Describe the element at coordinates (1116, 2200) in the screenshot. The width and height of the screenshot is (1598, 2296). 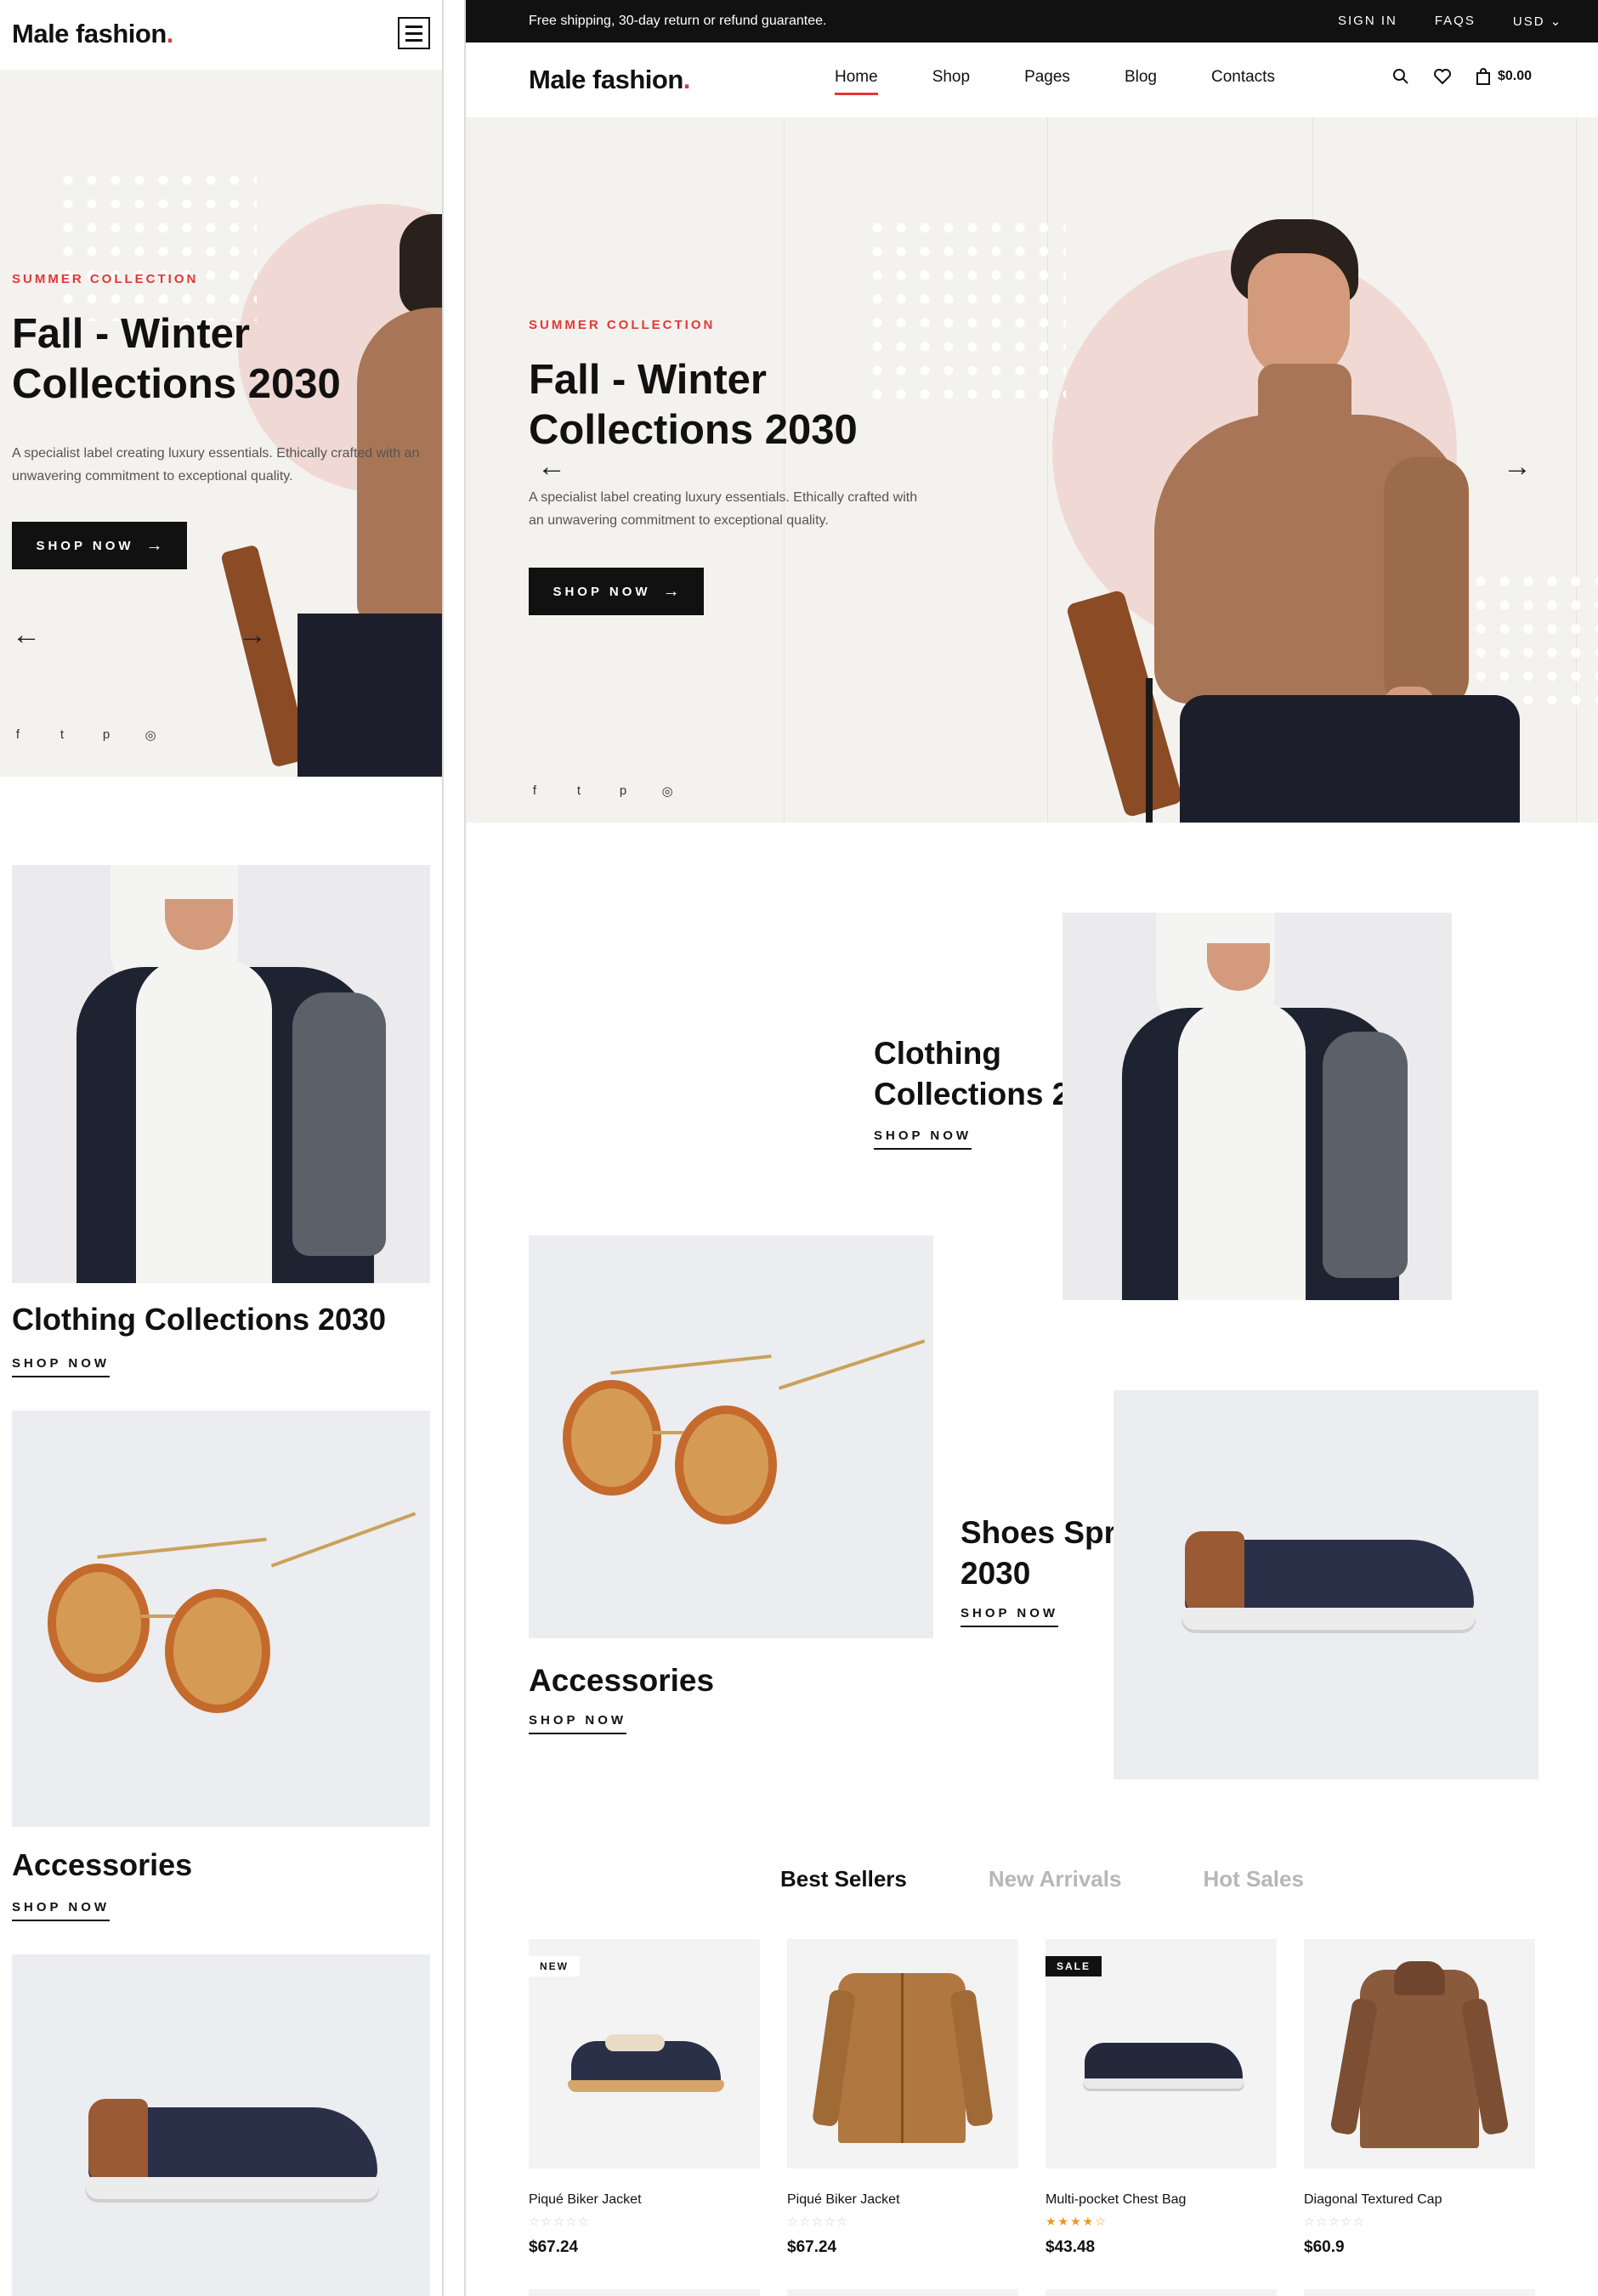
I see `product-name: Multi-pocket Chest Bag` at that location.